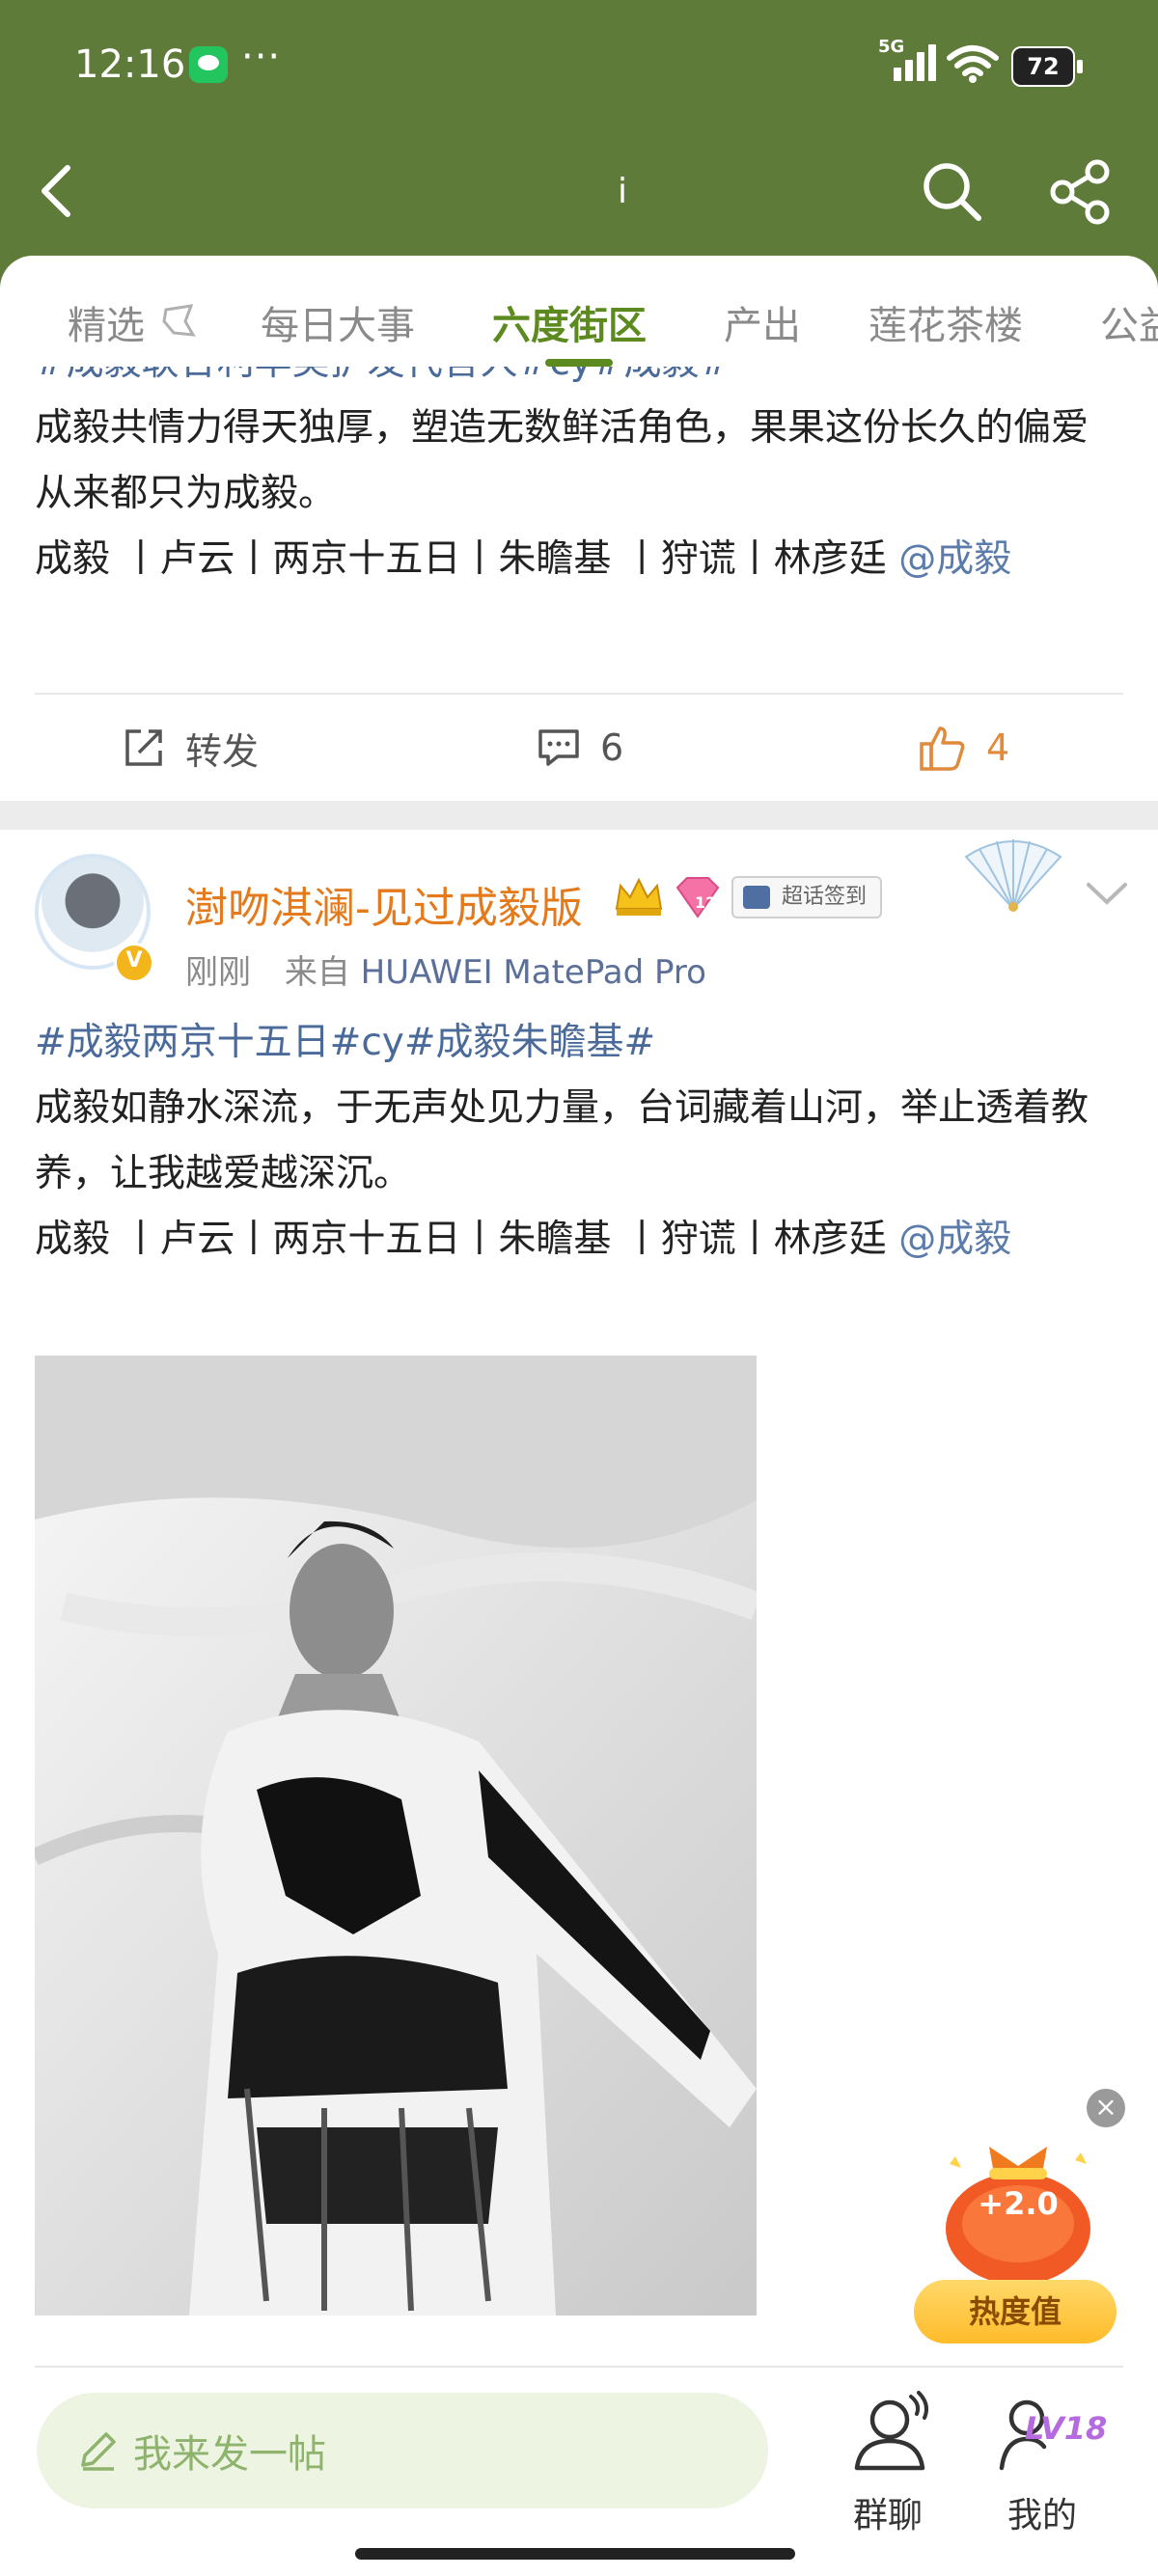 This screenshot has height=2576, width=1158. Describe the element at coordinates (384, 904) in the screenshot. I see `post-2-username: 澍吻淇澜-见过成毅版` at that location.